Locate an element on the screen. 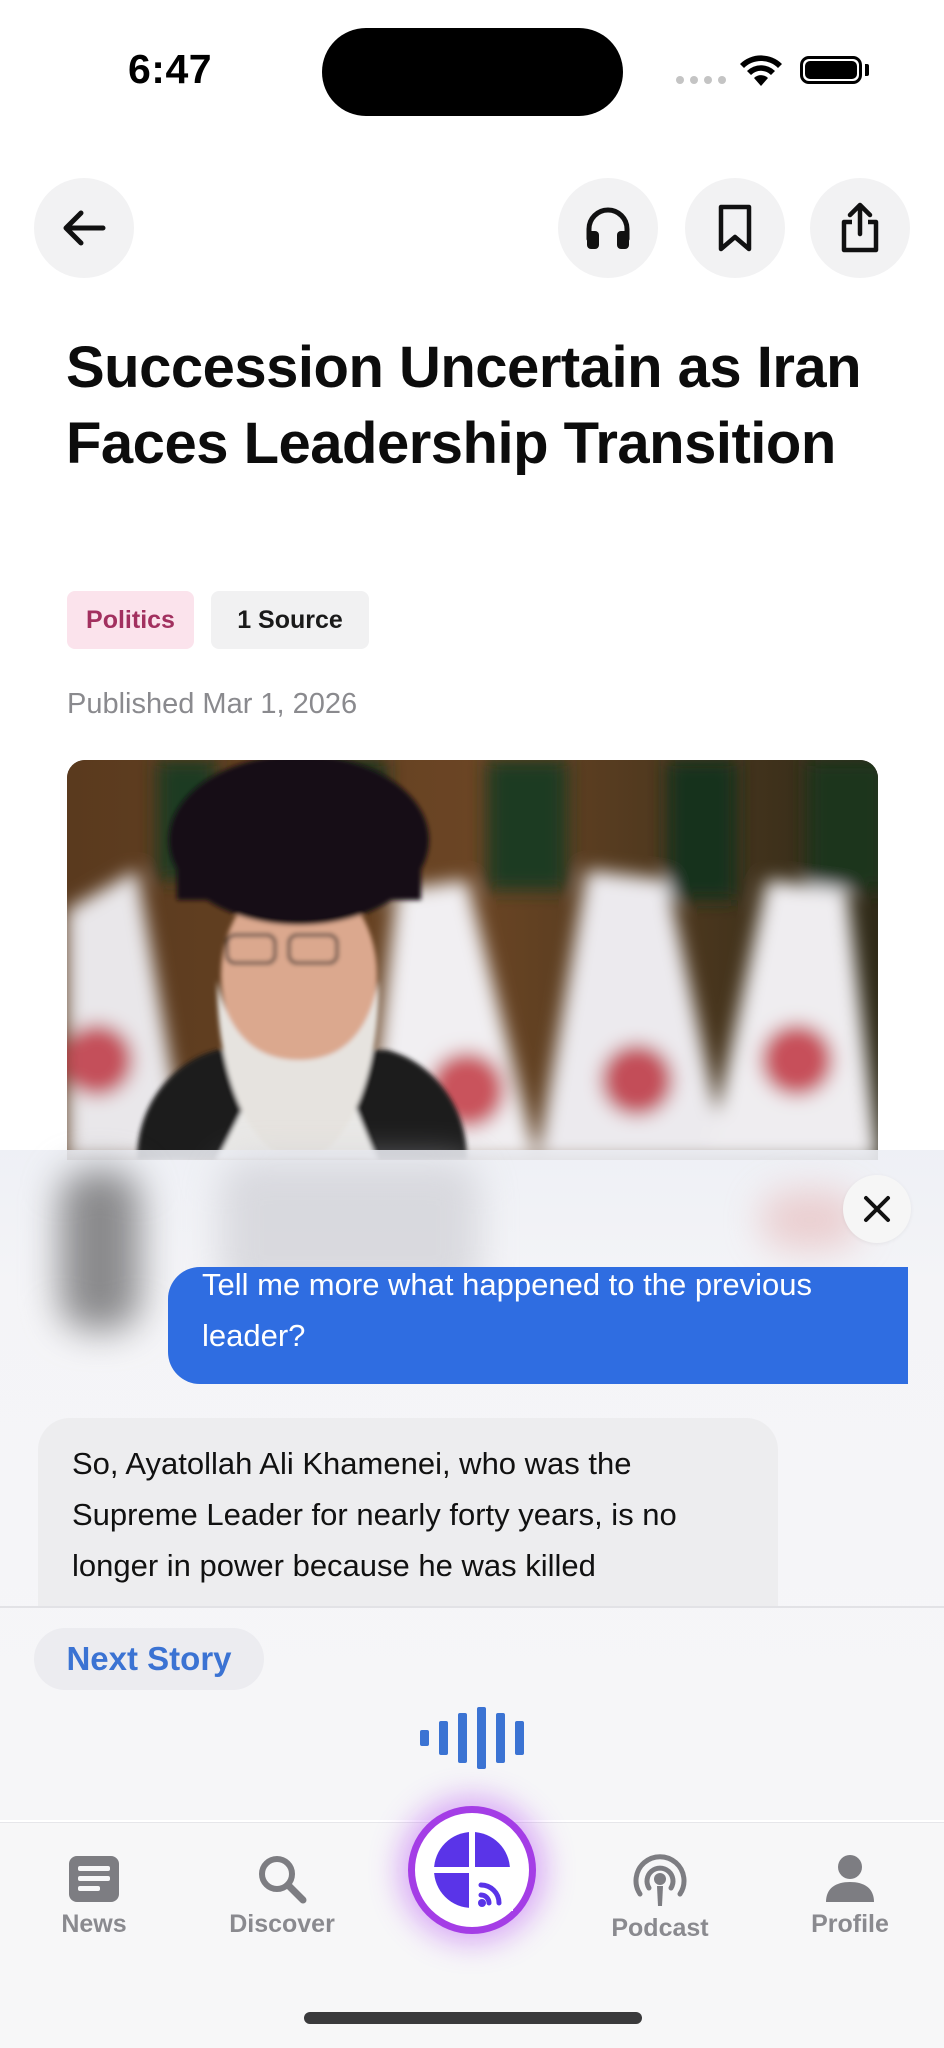  tab-news-label: News is located at coordinates (94, 1924).